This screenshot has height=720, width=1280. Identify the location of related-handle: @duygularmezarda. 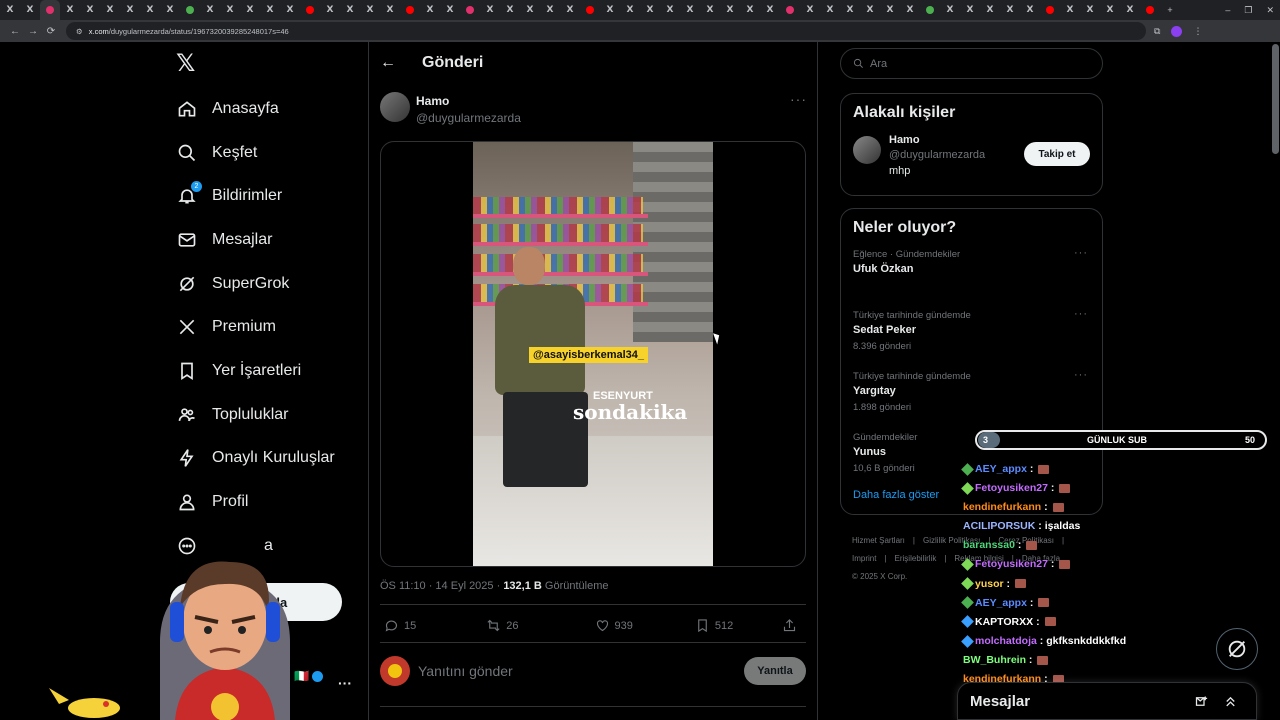
(937, 155).